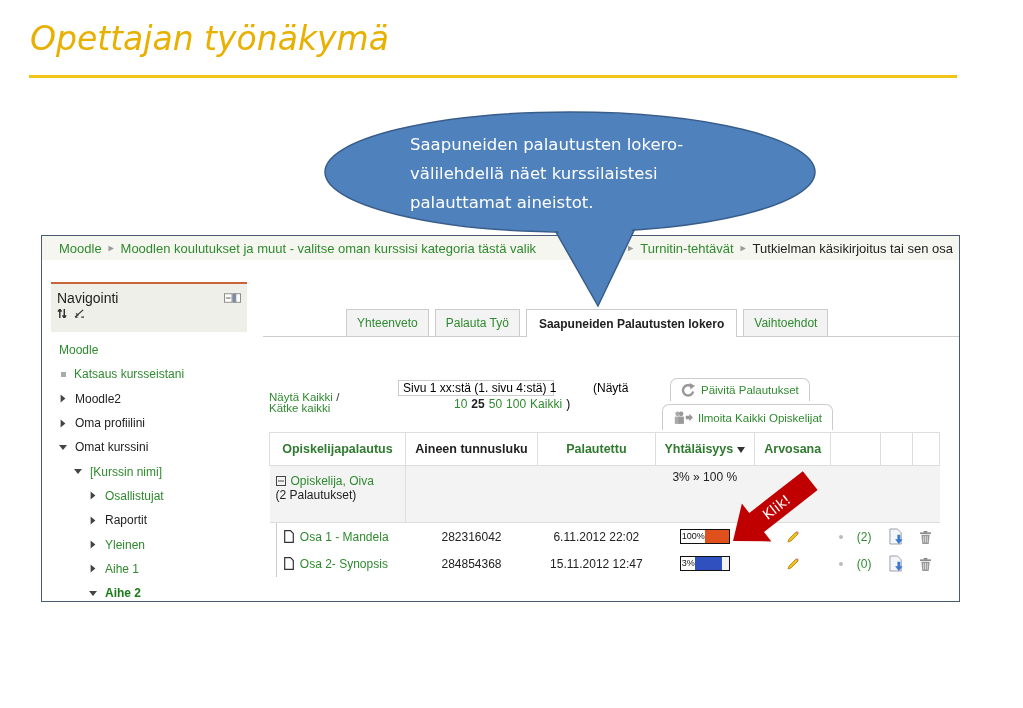 Image resolution: width=1023 pixels, height=708 pixels. What do you see at coordinates (611, 388) in the screenshot?
I see `per-page-label: (Näytä` at bounding box center [611, 388].